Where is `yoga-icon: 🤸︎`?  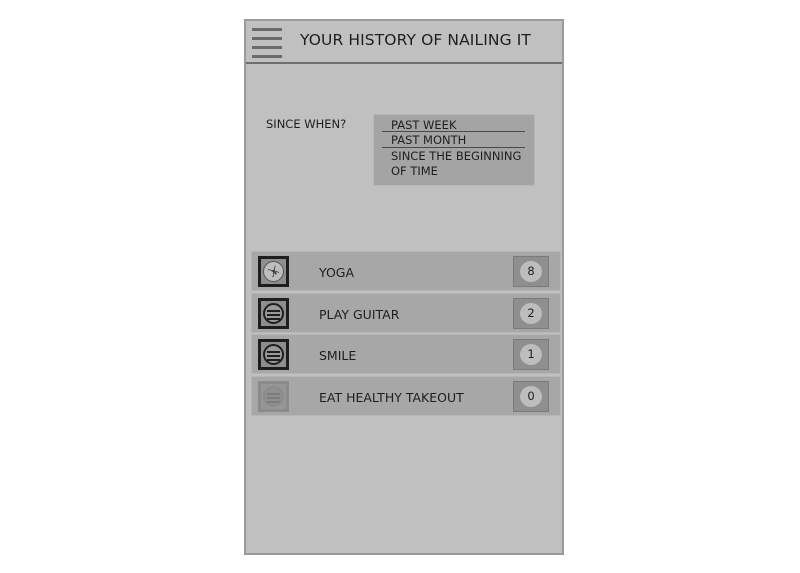
yoga-icon: 🤸︎ is located at coordinates (273, 271).